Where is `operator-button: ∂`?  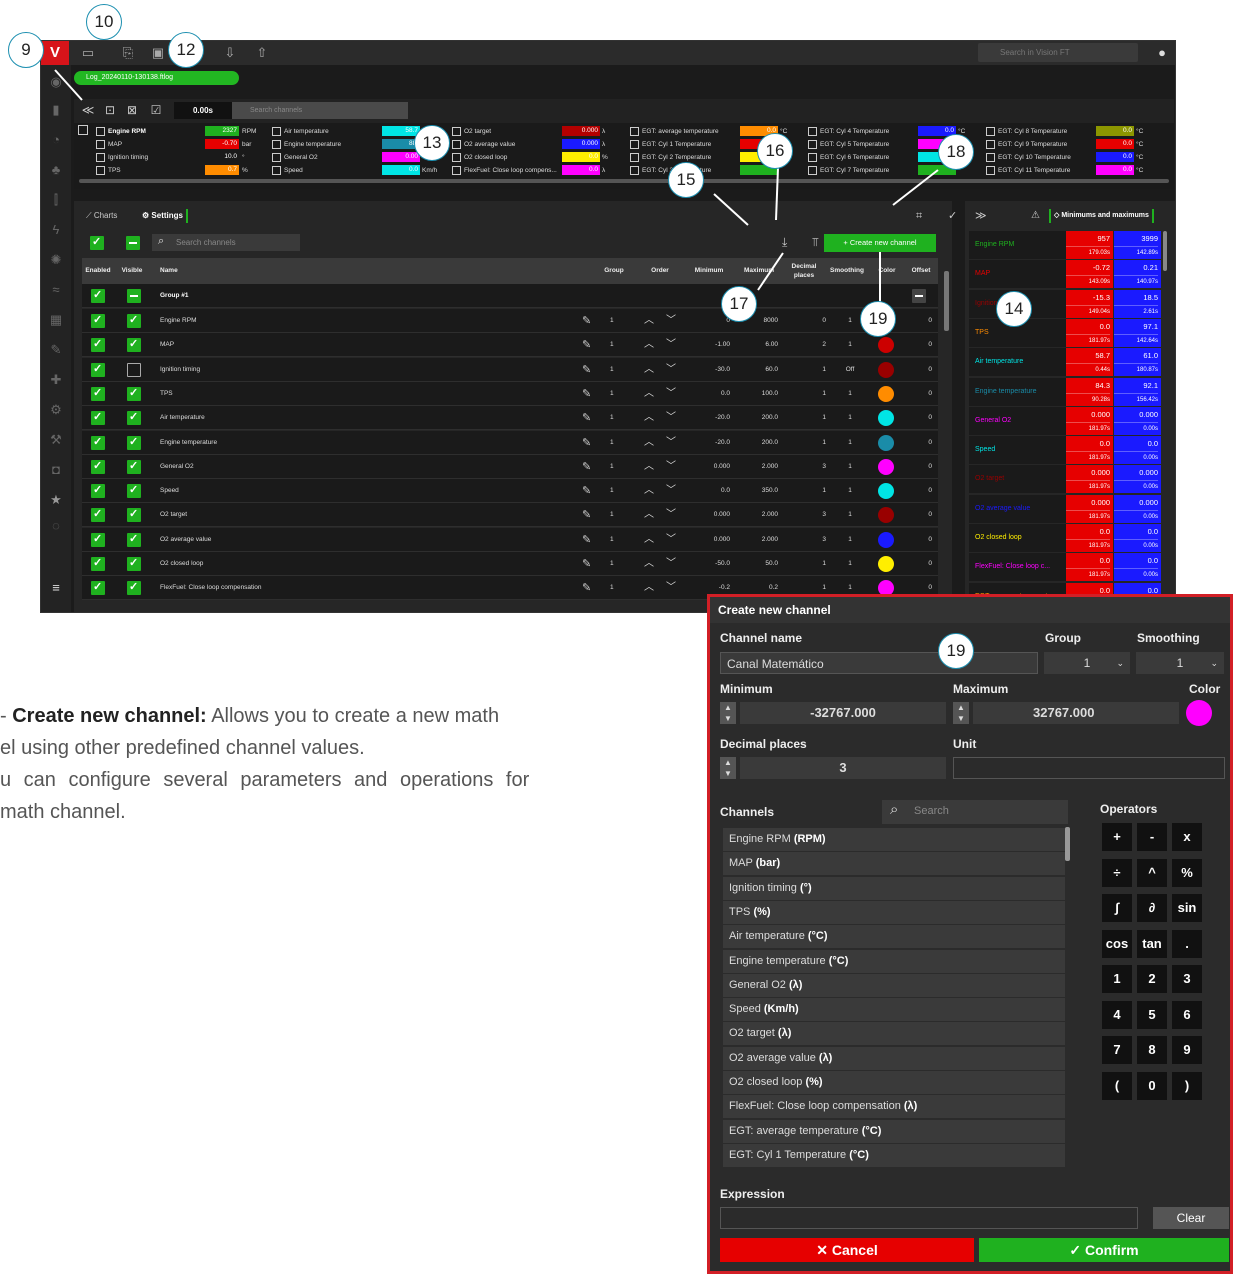
operator-button: ∂ is located at coordinates (1152, 908).